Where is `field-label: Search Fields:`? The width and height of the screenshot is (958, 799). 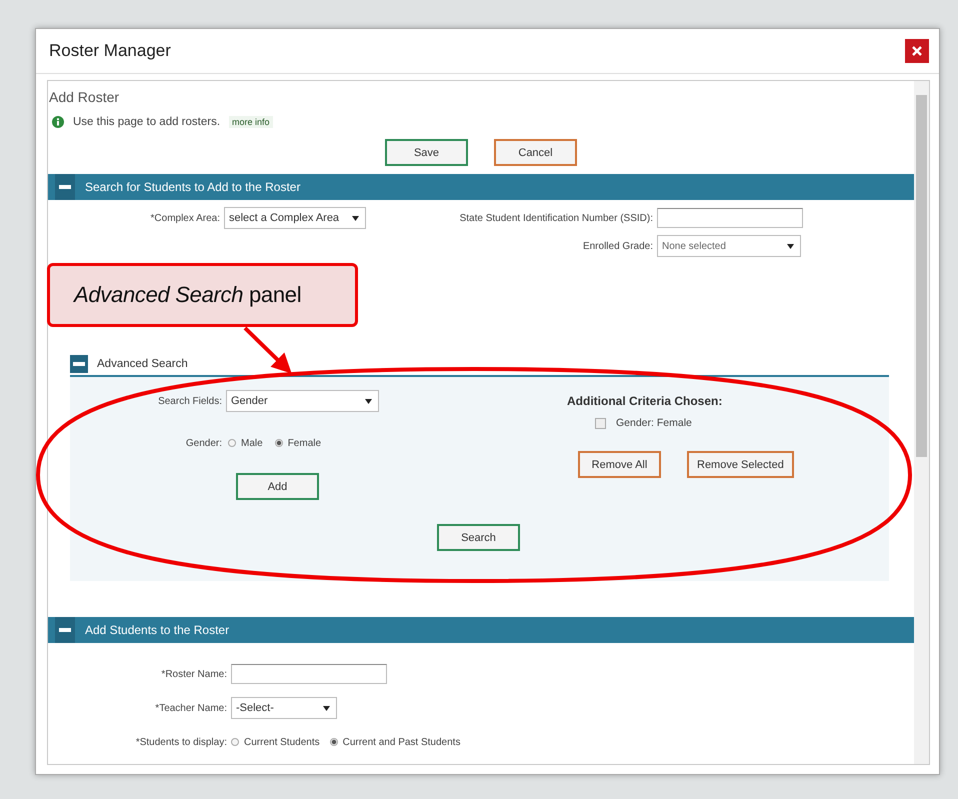 field-label: Search Fields: is located at coordinates (190, 401).